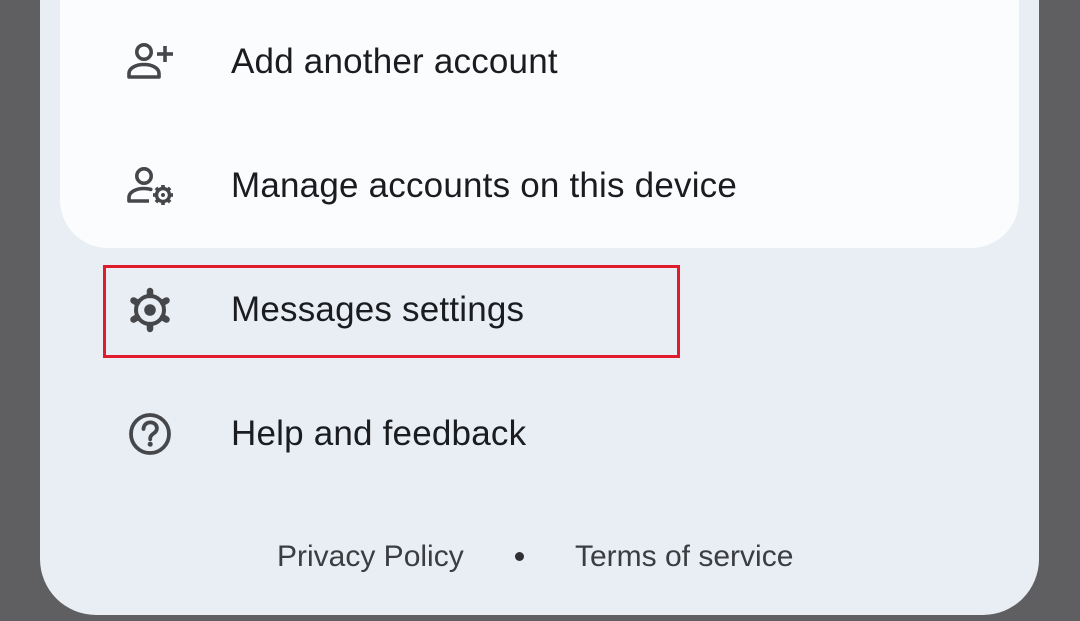  What do you see at coordinates (150, 62) in the screenshot?
I see `person-add-icon` at bounding box center [150, 62].